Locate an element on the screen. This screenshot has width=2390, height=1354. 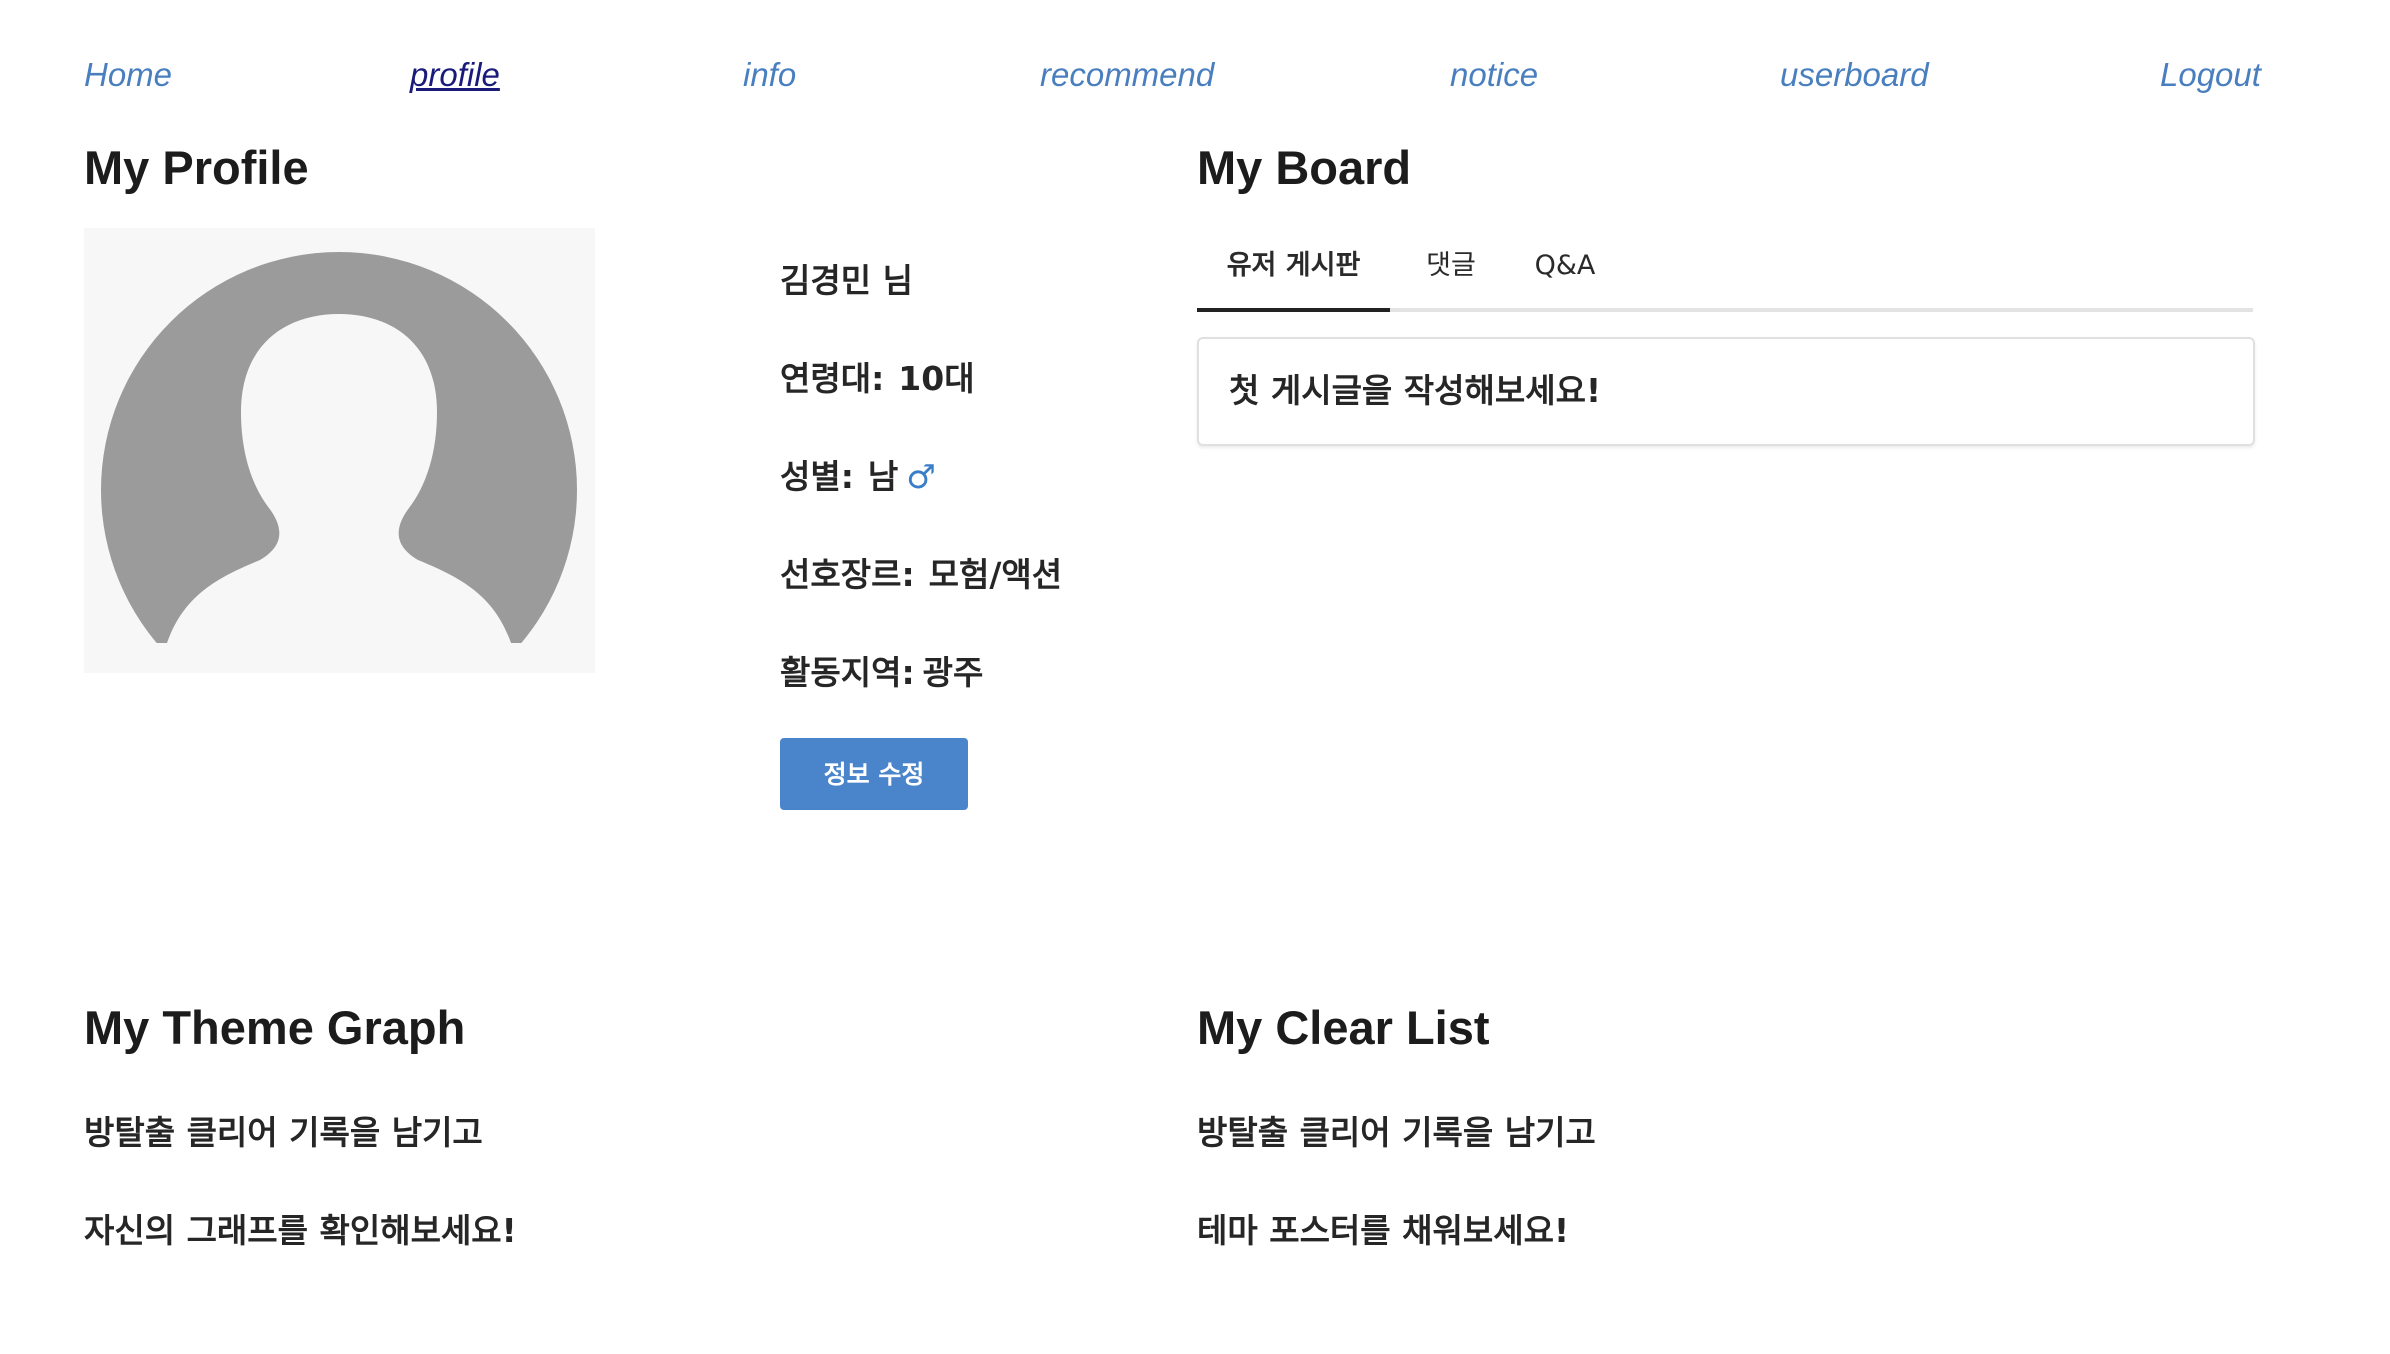
genre-label: 선호장르: is located at coordinates (847, 574).